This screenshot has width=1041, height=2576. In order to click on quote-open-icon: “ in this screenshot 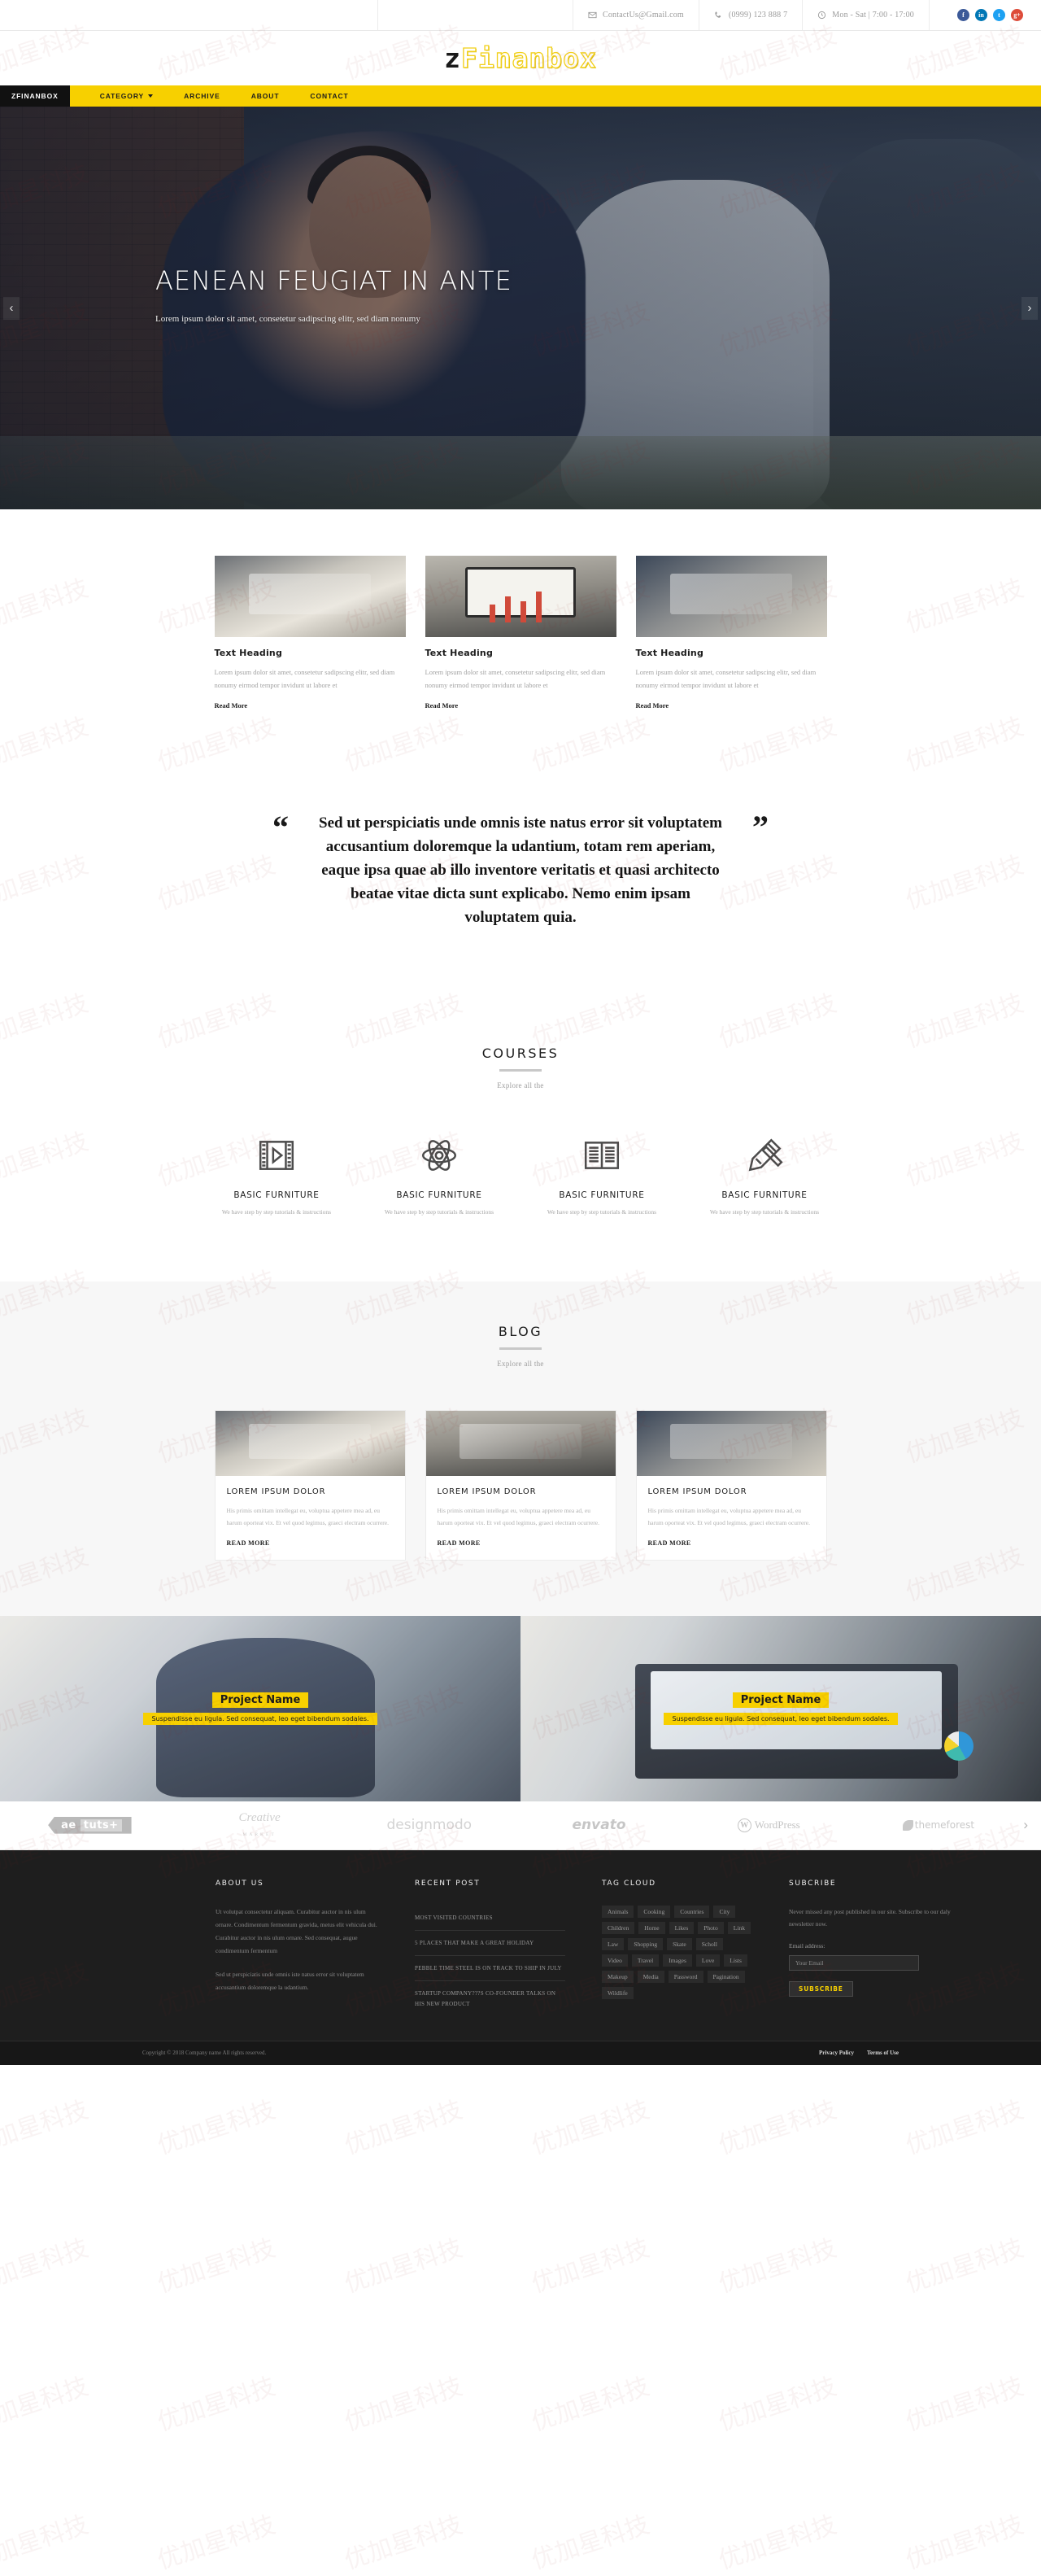, I will do `click(280, 827)`.